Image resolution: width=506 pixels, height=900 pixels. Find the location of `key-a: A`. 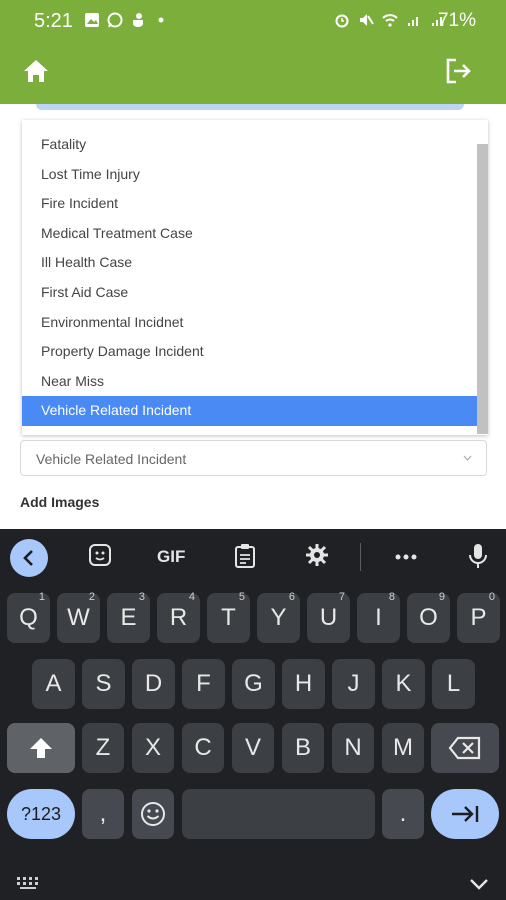

key-a: A is located at coordinates (53, 684).